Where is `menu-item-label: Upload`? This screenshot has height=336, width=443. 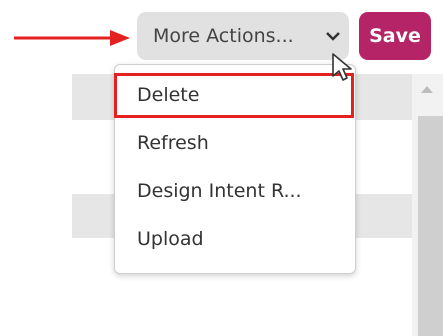 menu-item-label: Upload is located at coordinates (170, 239).